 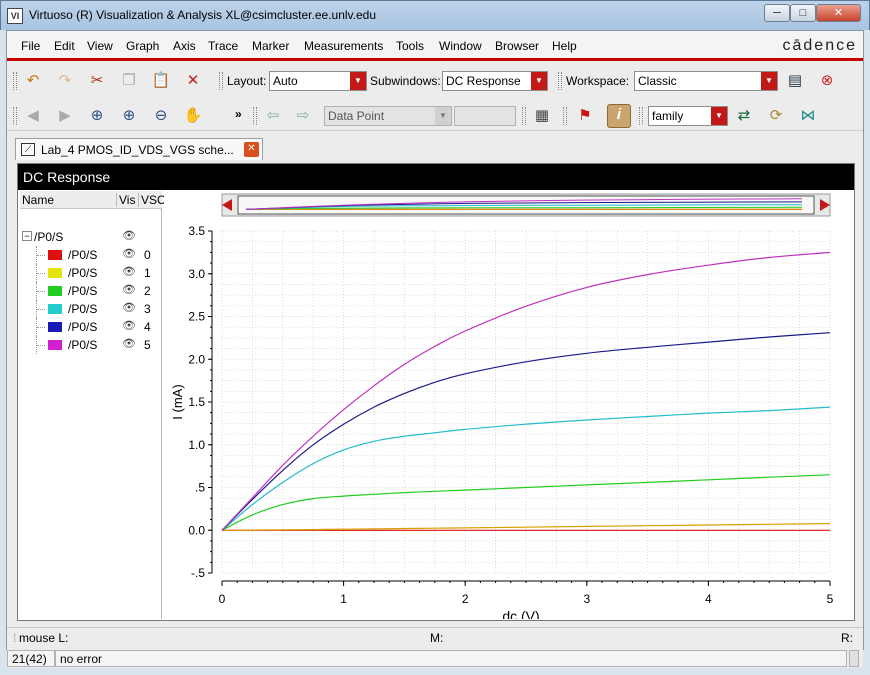 What do you see at coordinates (33, 81) in the screenshot?
I see `undo-icon: ↶` at bounding box center [33, 81].